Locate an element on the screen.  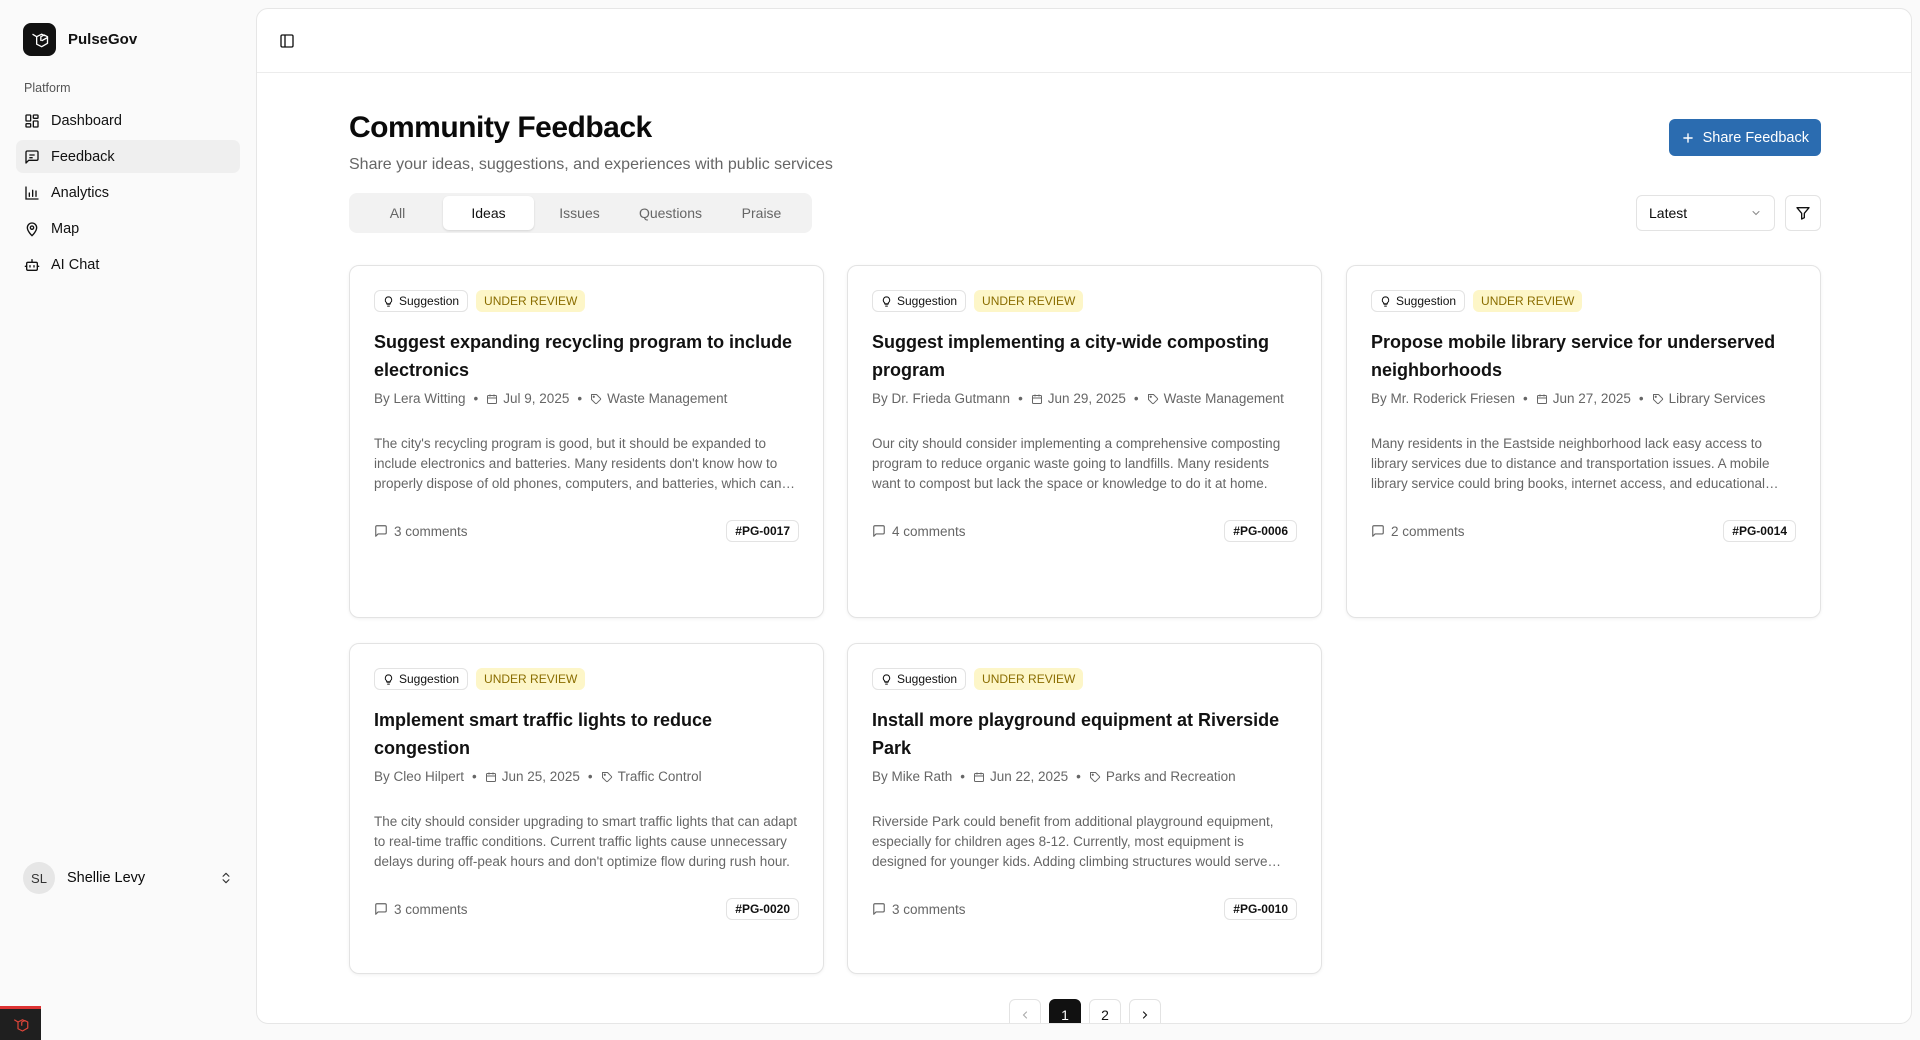
bar-chart-icon is located at coordinates (32, 192).